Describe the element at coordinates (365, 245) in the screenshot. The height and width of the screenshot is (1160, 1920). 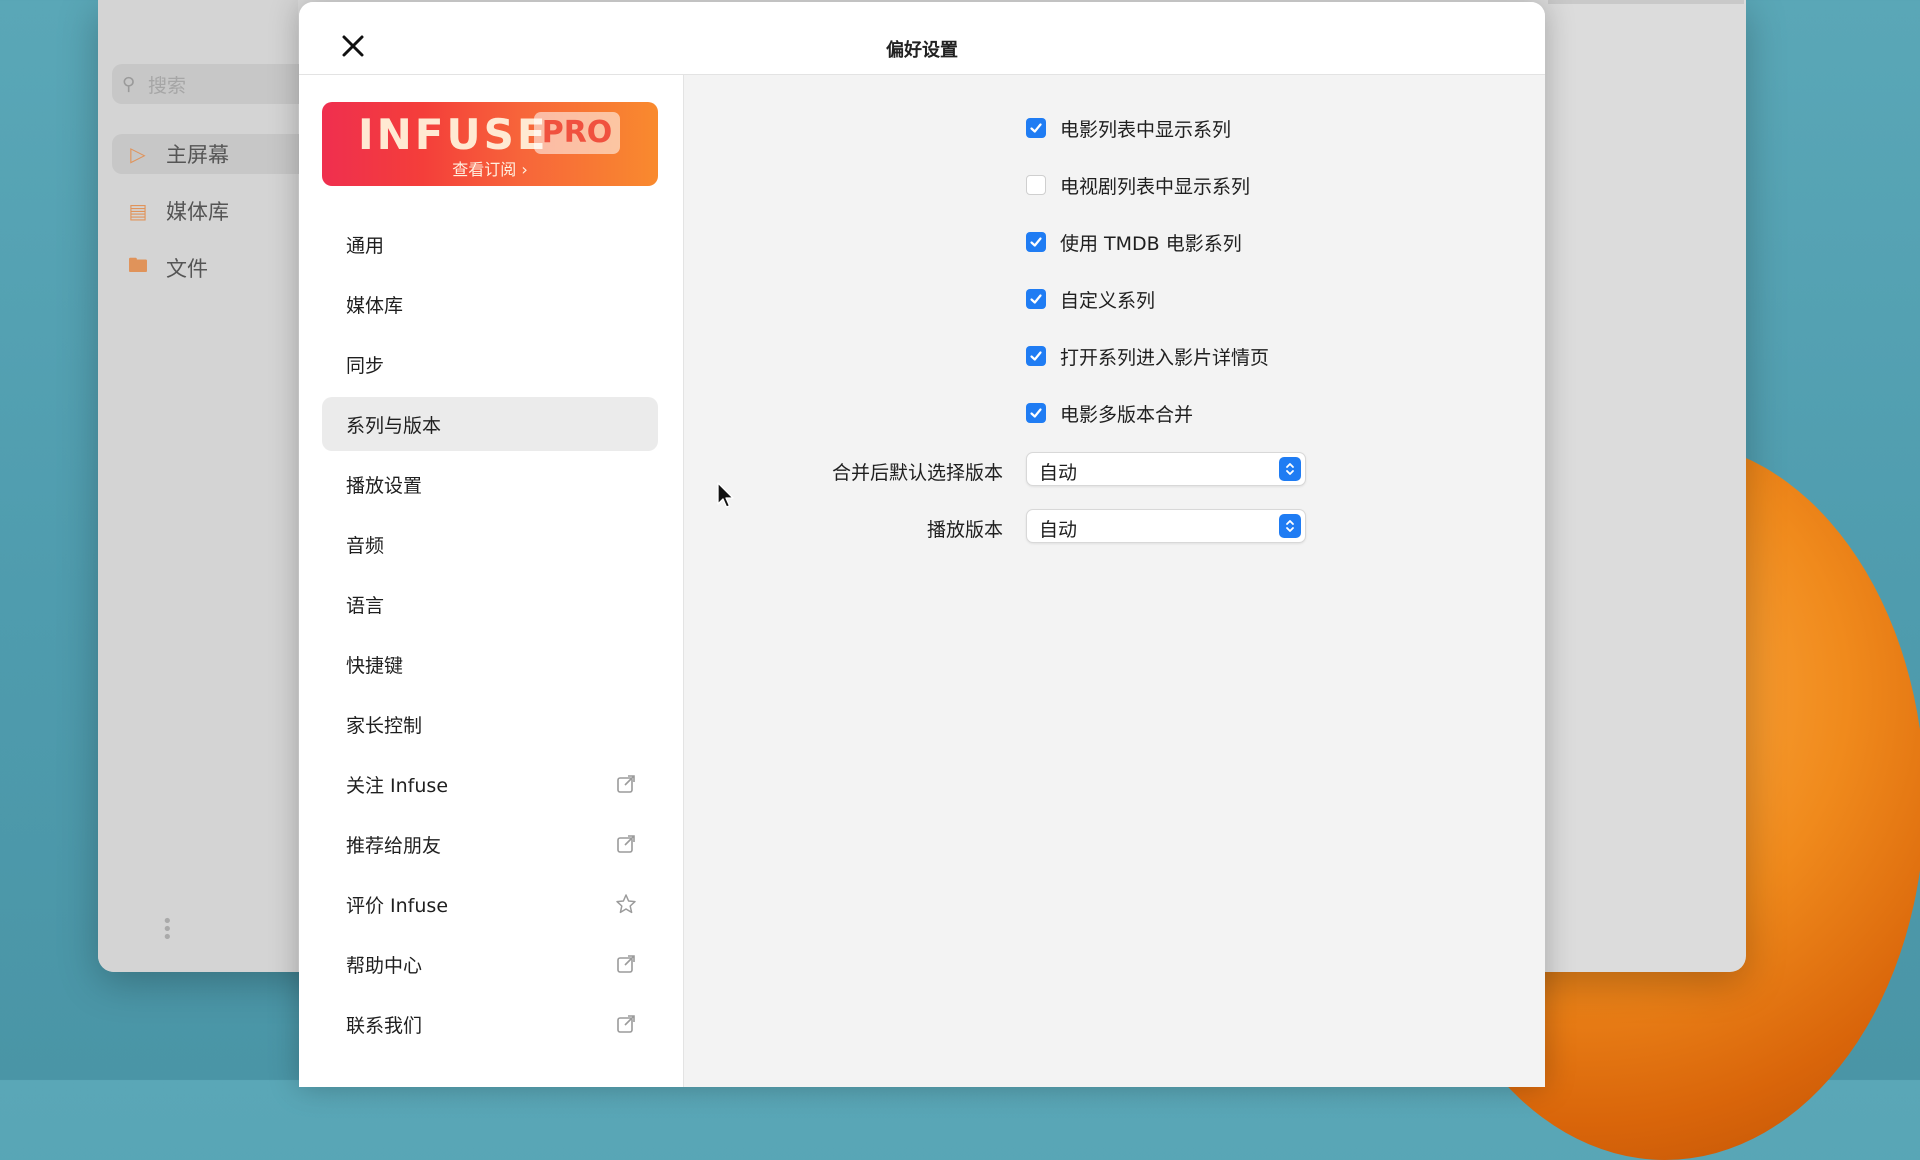
I see `sidebar-item-label: 通用` at that location.